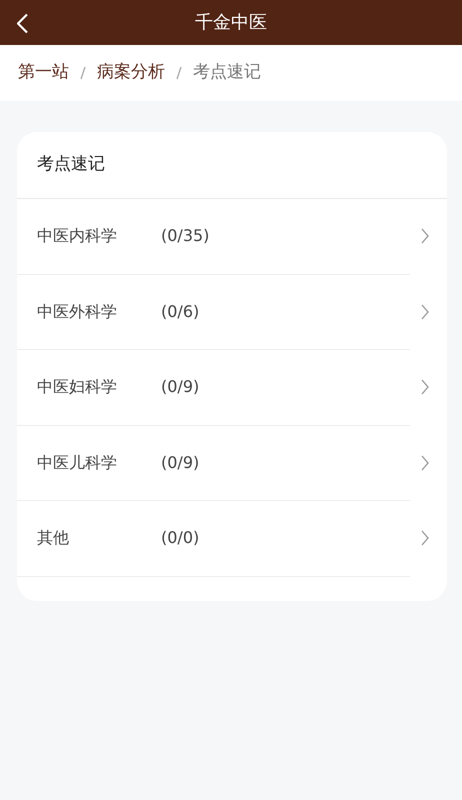 This screenshot has width=462, height=800. I want to click on list-item: 其他 (0/0), so click(213, 538).